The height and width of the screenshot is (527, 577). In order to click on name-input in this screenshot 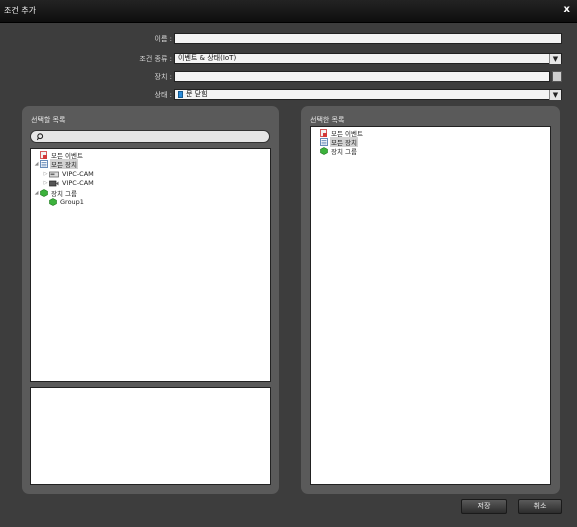, I will do `click(368, 38)`.